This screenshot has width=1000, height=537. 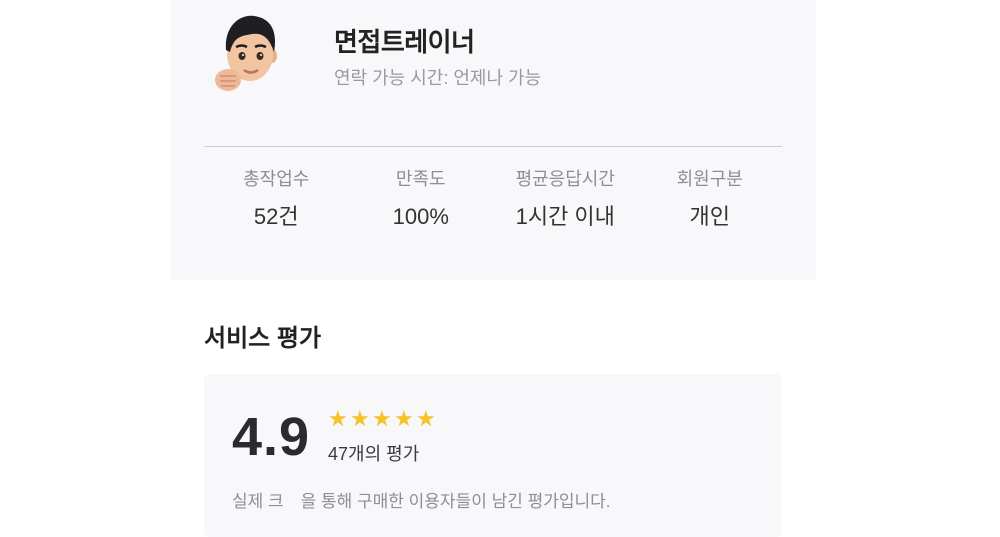 What do you see at coordinates (710, 199) in the screenshot?
I see `stat-member-type: 회원구분 개인` at bounding box center [710, 199].